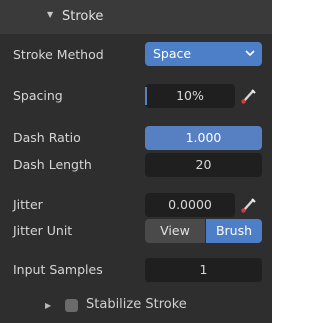  I want to click on jitter-value: 0.0000, so click(190, 204).